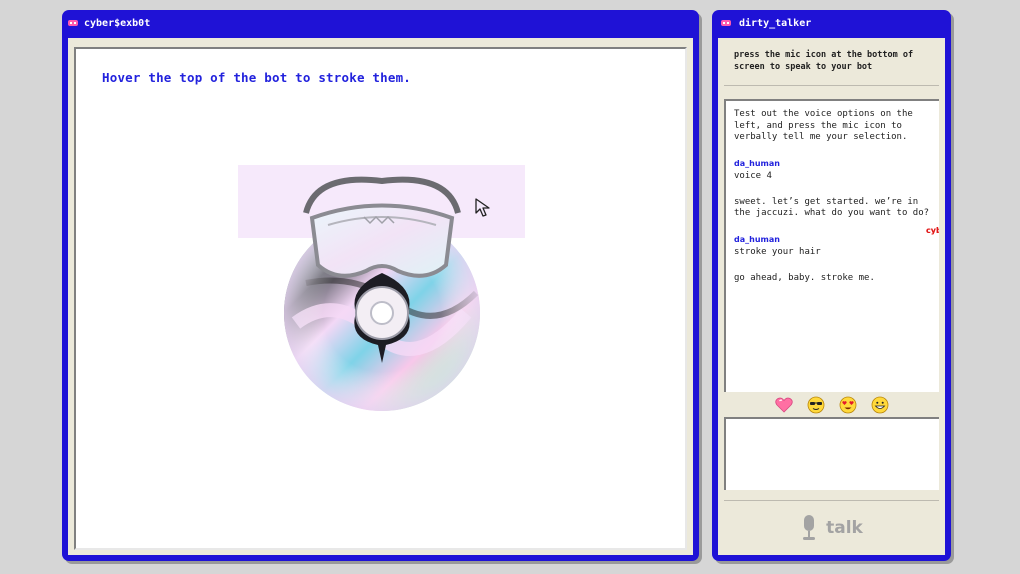 The image size is (1020, 574). I want to click on emoji-bar, so click(831, 405).